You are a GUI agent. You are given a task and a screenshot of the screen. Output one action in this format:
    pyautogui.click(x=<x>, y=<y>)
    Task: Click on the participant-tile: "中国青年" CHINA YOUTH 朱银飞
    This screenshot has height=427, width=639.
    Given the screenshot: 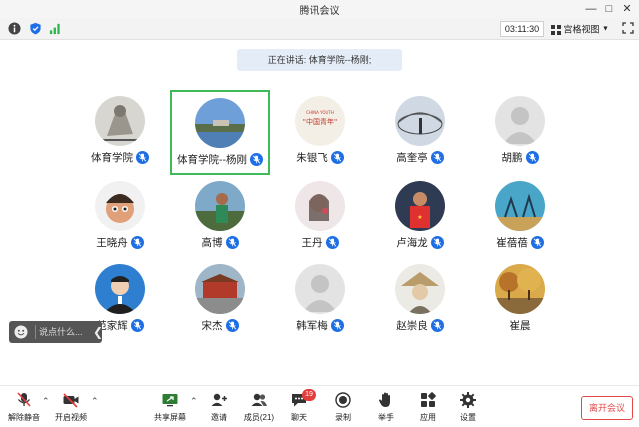 What is the action you would take?
    pyautogui.click(x=320, y=132)
    